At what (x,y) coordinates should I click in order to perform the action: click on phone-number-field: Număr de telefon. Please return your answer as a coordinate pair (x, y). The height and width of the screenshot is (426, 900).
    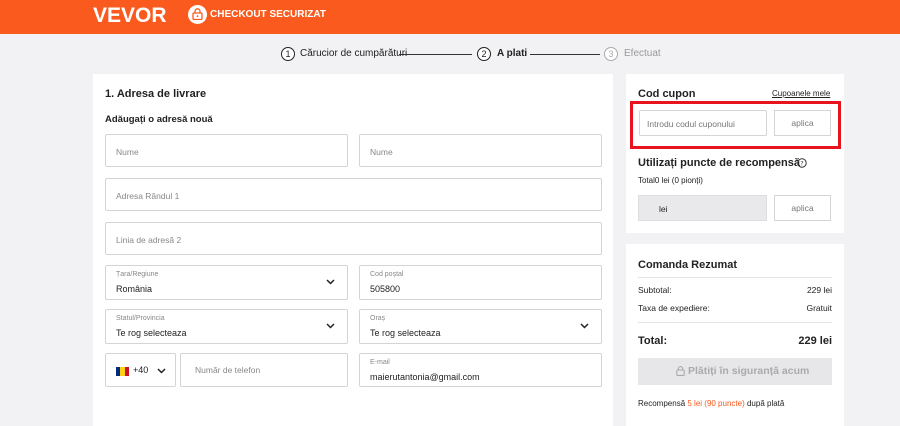
    Looking at the image, I should click on (264, 370).